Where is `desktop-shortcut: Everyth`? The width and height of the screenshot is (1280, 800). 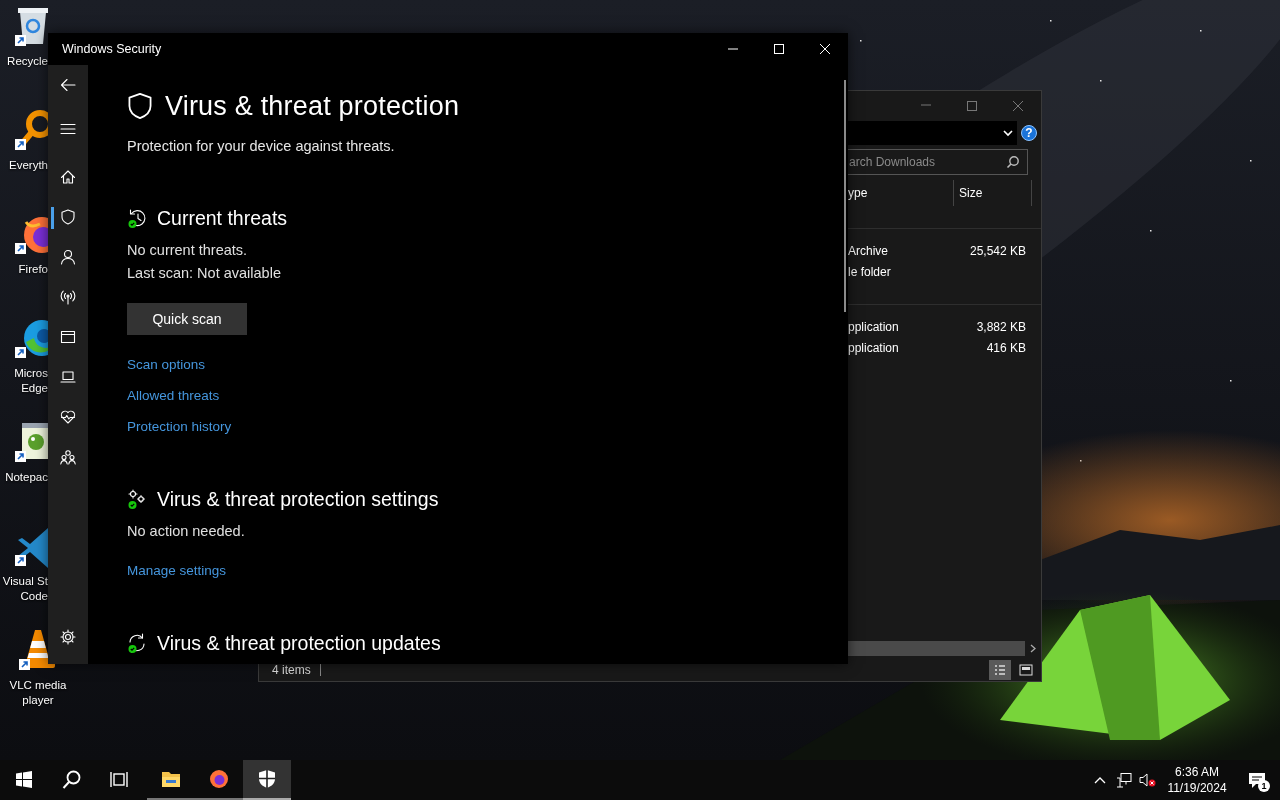 desktop-shortcut: Everyth is located at coordinates (24, 160).